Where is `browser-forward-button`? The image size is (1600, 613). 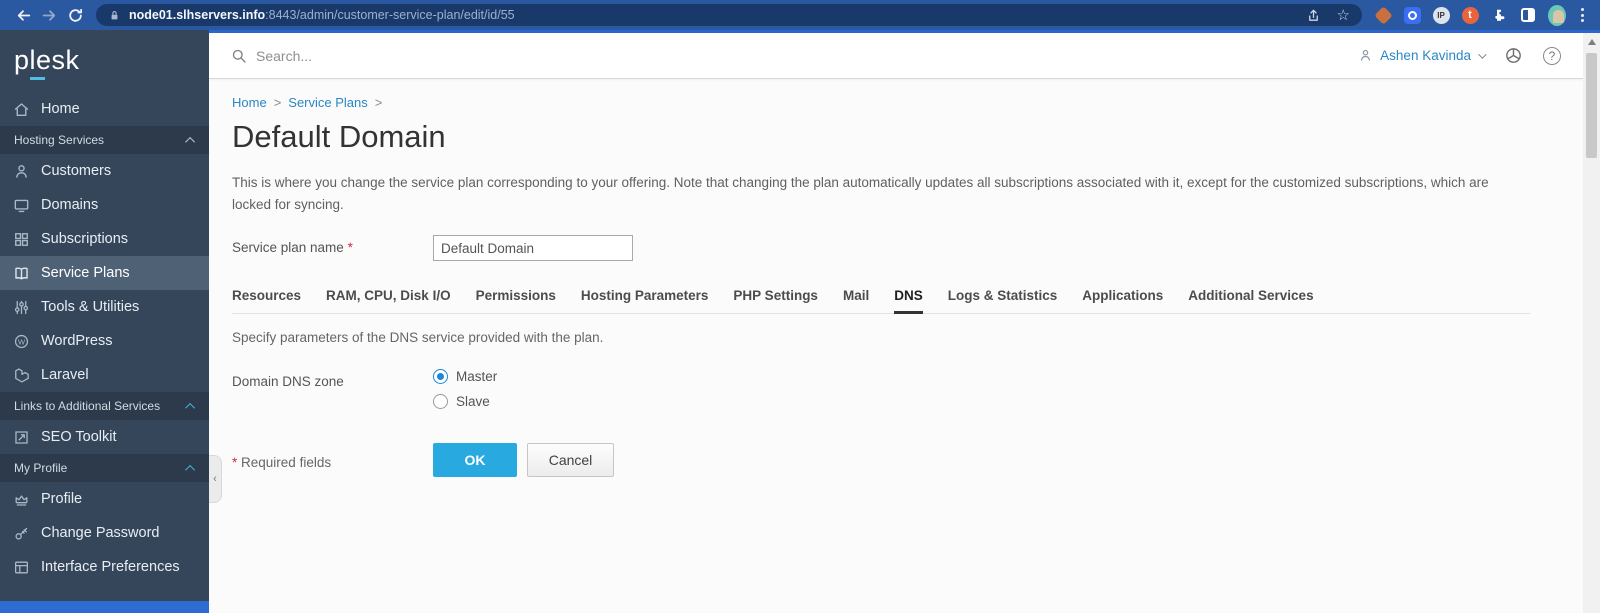 browser-forward-button is located at coordinates (49, 15).